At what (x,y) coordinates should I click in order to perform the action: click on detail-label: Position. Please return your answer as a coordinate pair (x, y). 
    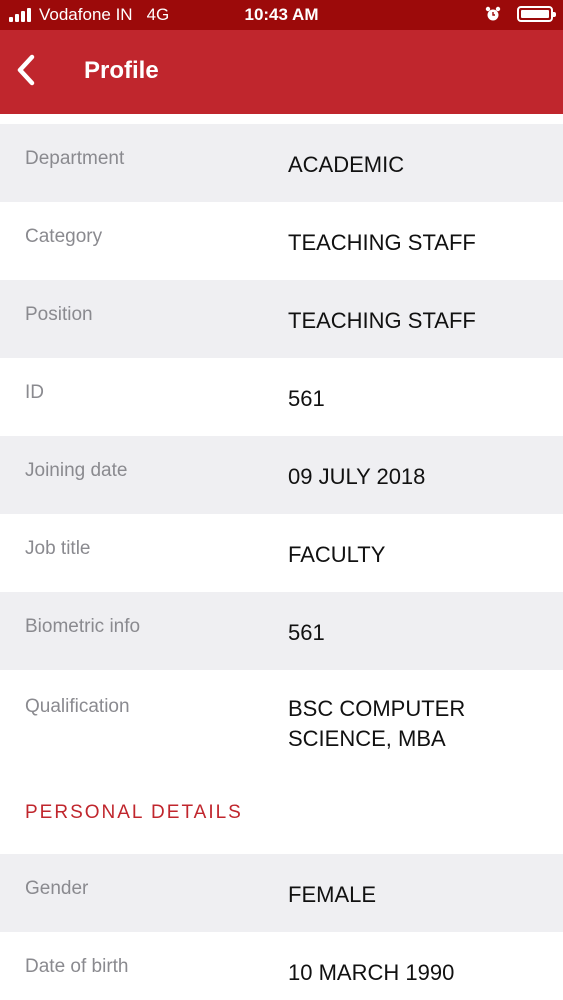
    Looking at the image, I should click on (59, 314).